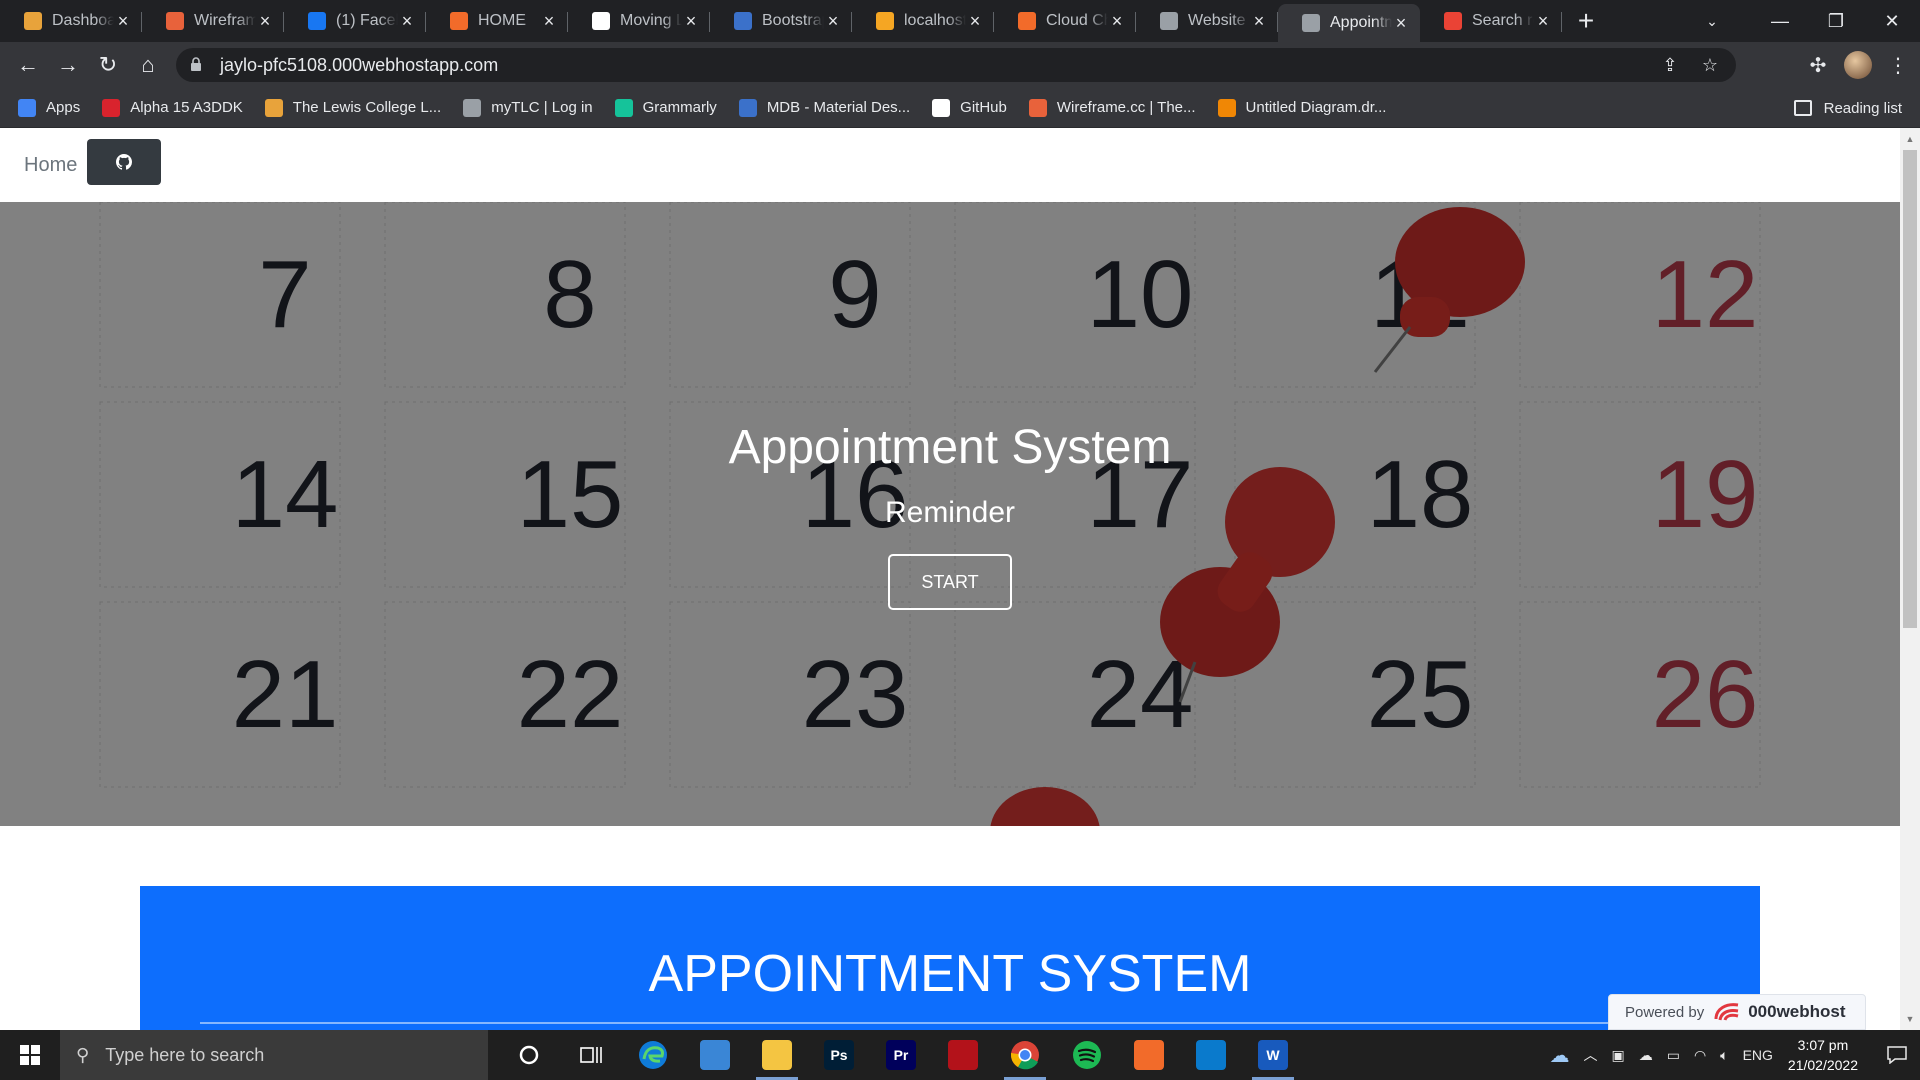 The height and width of the screenshot is (1080, 1920). I want to click on edge-icon, so click(653, 1055).